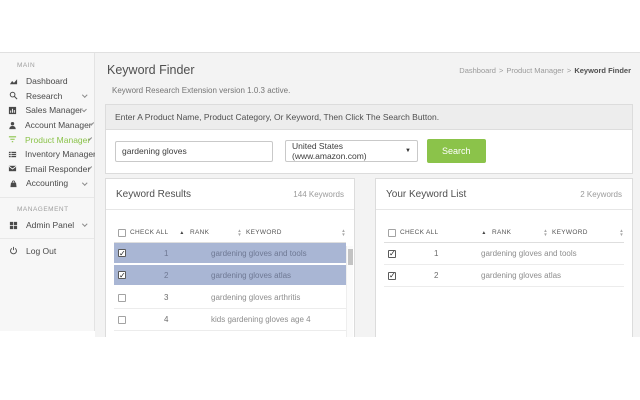 The image size is (640, 400). What do you see at coordinates (12, 169) in the screenshot?
I see `envelope-icon` at bounding box center [12, 169].